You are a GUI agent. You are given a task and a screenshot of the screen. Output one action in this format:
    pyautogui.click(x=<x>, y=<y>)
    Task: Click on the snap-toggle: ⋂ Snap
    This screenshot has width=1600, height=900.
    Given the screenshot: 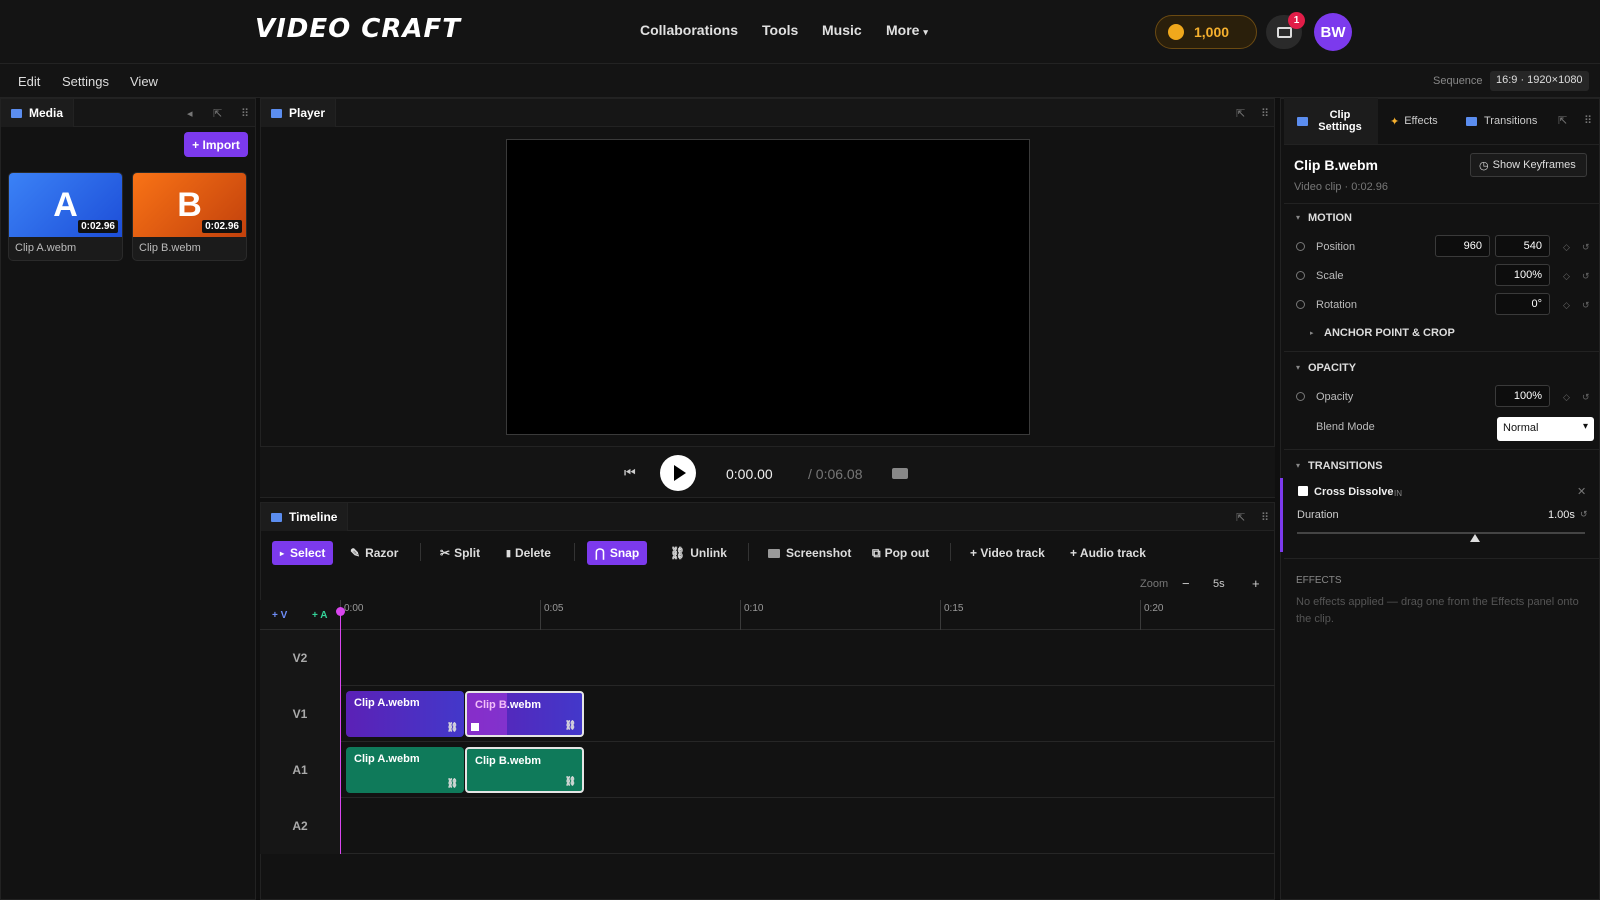 What is the action you would take?
    pyautogui.click(x=617, y=553)
    